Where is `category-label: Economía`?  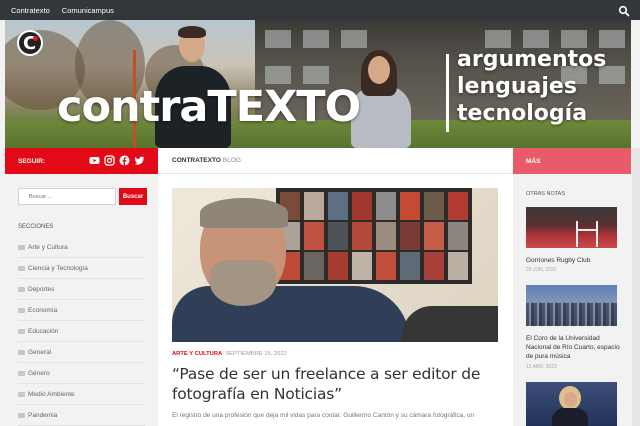
category-label: Economía is located at coordinates (43, 310).